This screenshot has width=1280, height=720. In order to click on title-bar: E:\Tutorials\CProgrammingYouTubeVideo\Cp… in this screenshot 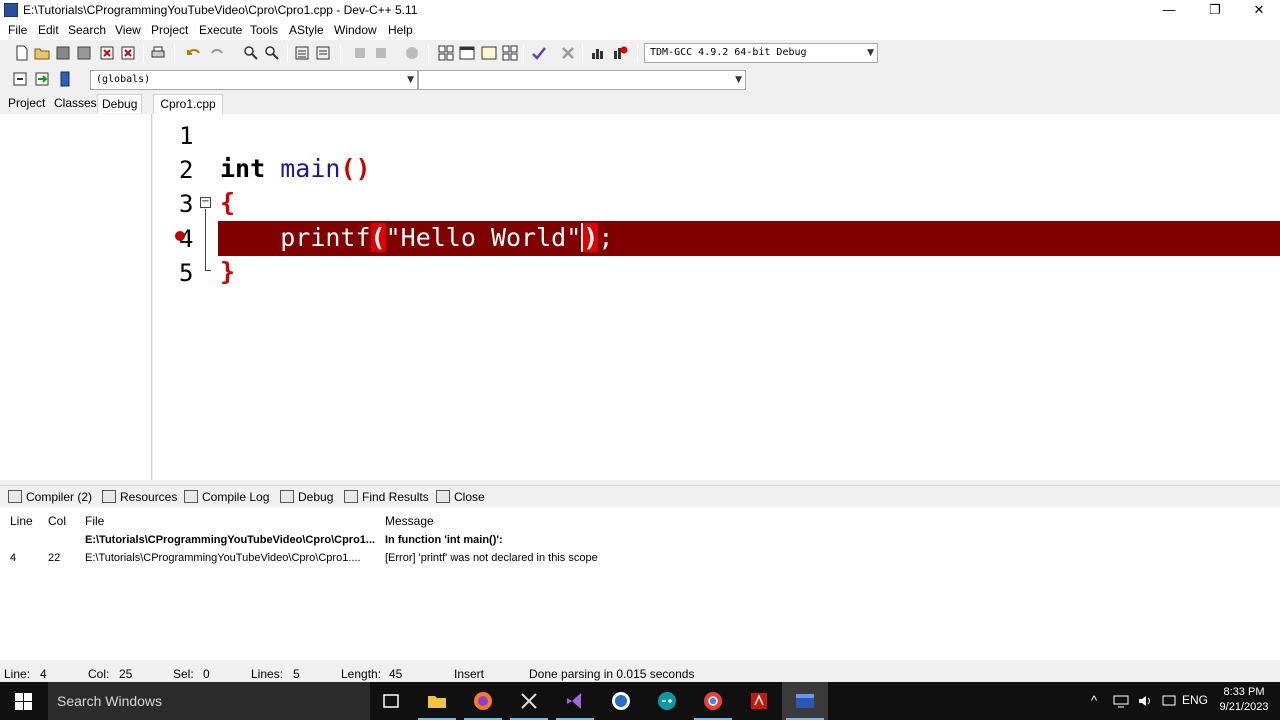, I will do `click(640, 10)`.